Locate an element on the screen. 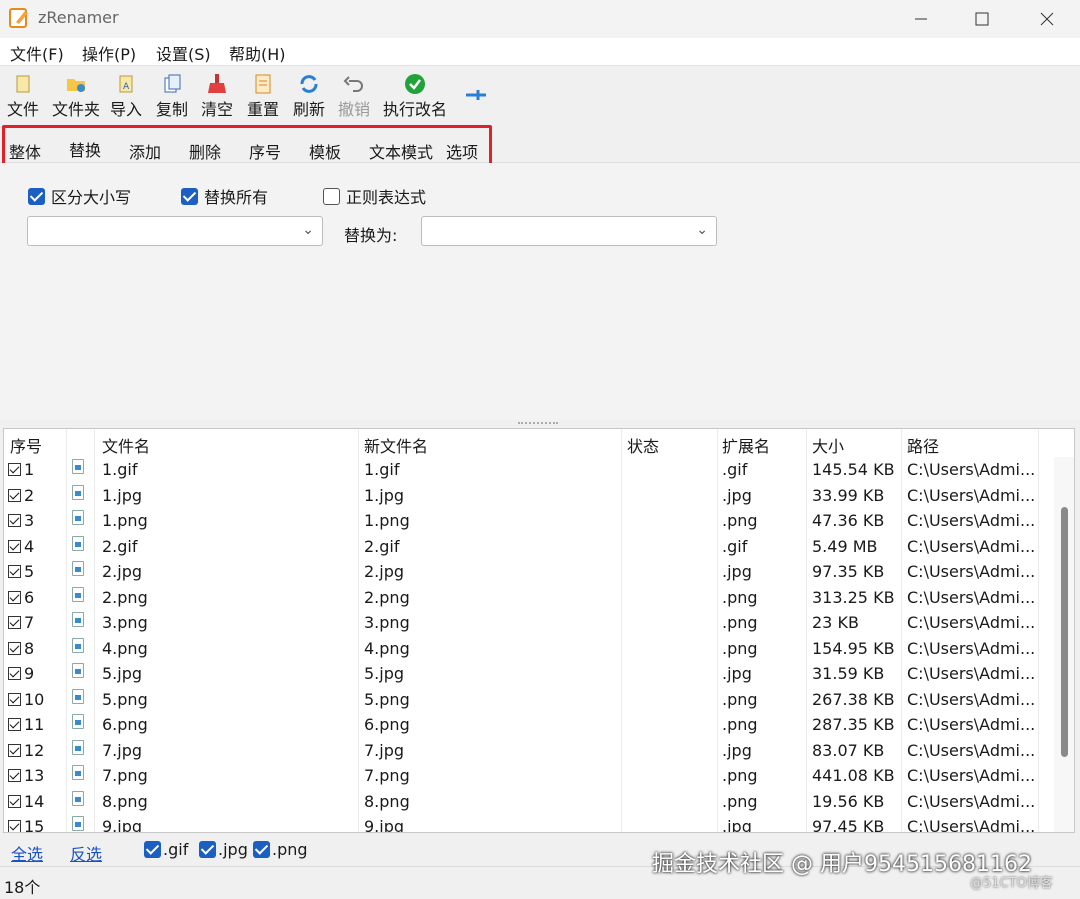 This screenshot has width=1080, height=899. replace-all-option: 替换所有 is located at coordinates (224, 196).